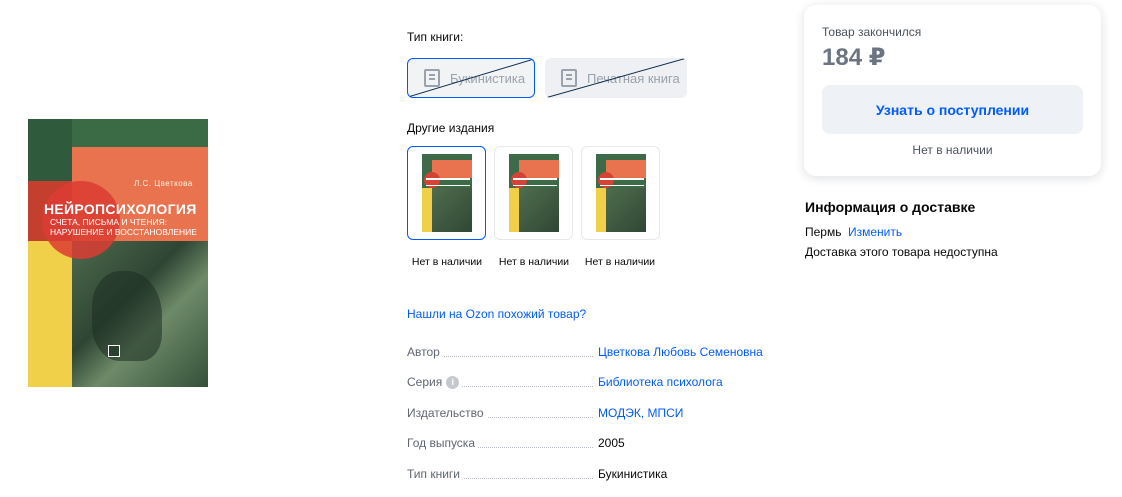  What do you see at coordinates (680, 352) in the screenshot?
I see `spec-value-author-link: Цветкова Любовь Семеновна` at bounding box center [680, 352].